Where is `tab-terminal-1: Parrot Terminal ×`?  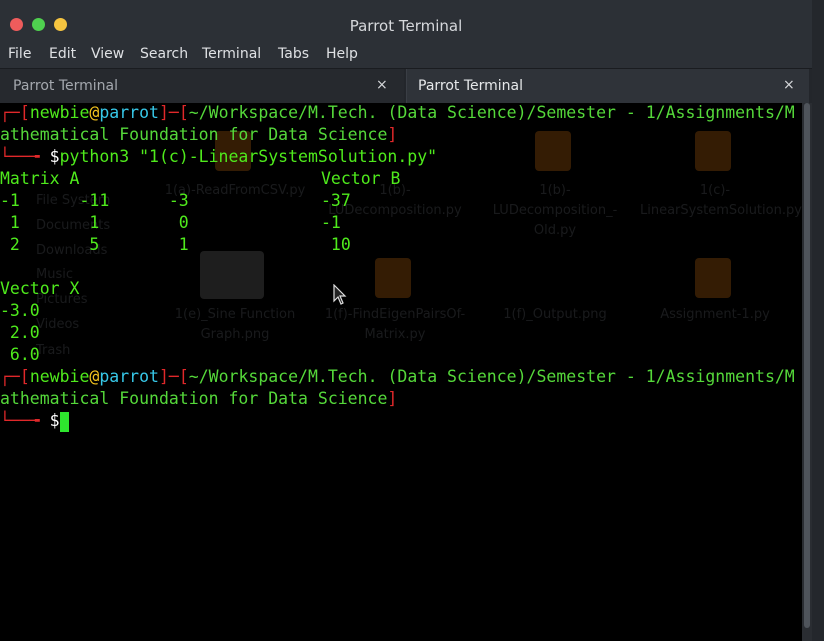 tab-terminal-1: Parrot Terminal × is located at coordinates (202, 86).